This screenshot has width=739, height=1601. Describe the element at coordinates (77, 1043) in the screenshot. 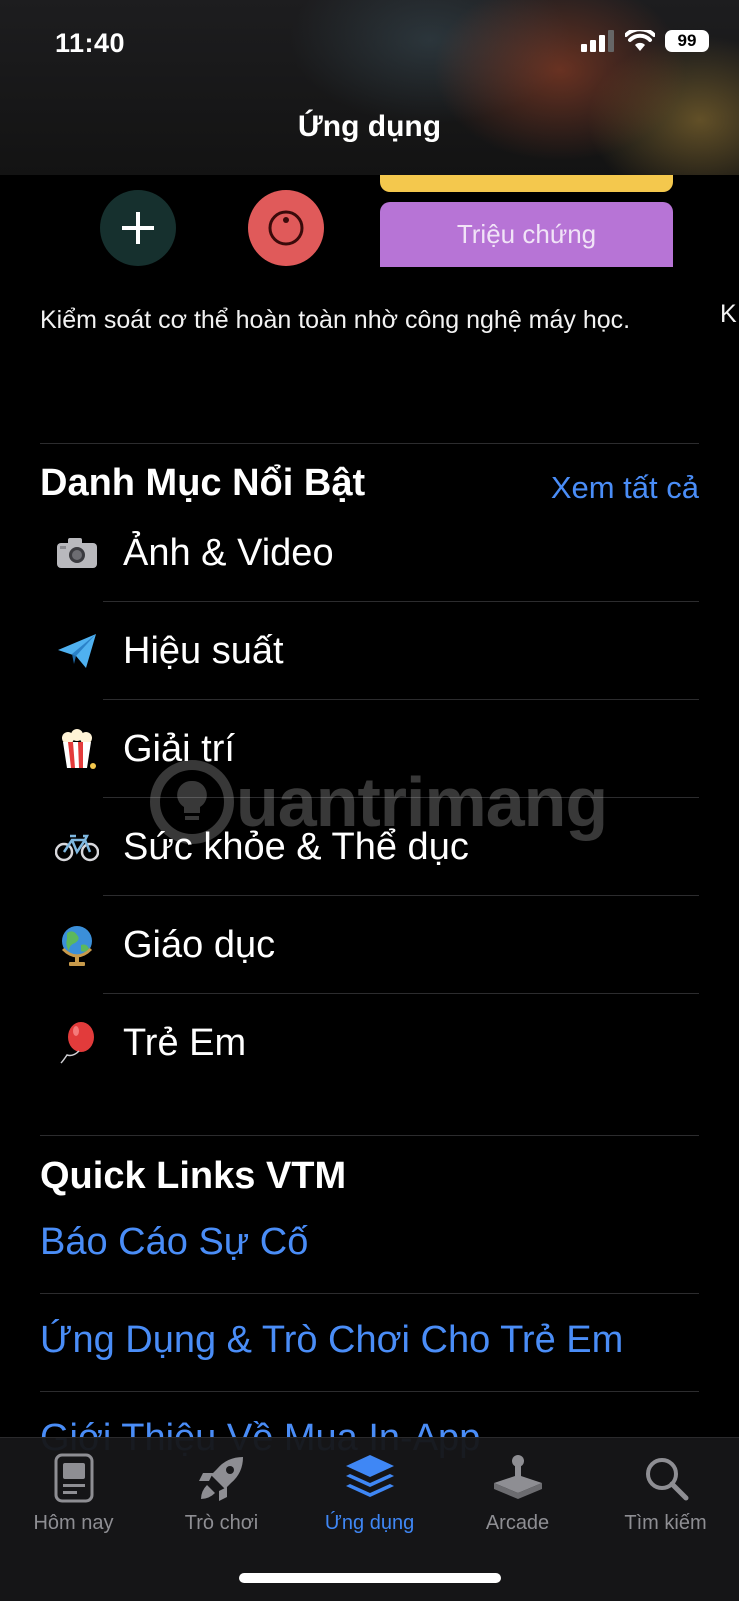

I see `balloon-icon` at that location.